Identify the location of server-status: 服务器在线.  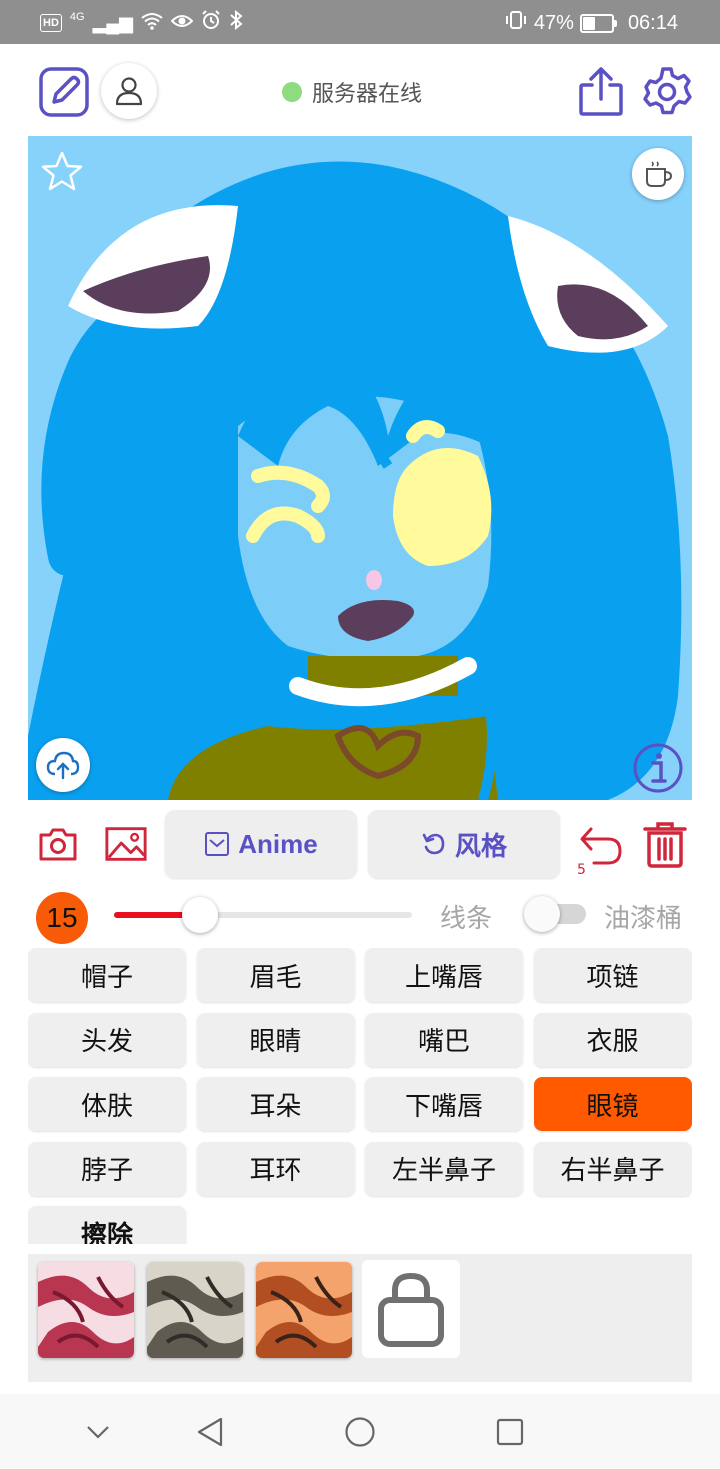
(352, 92).